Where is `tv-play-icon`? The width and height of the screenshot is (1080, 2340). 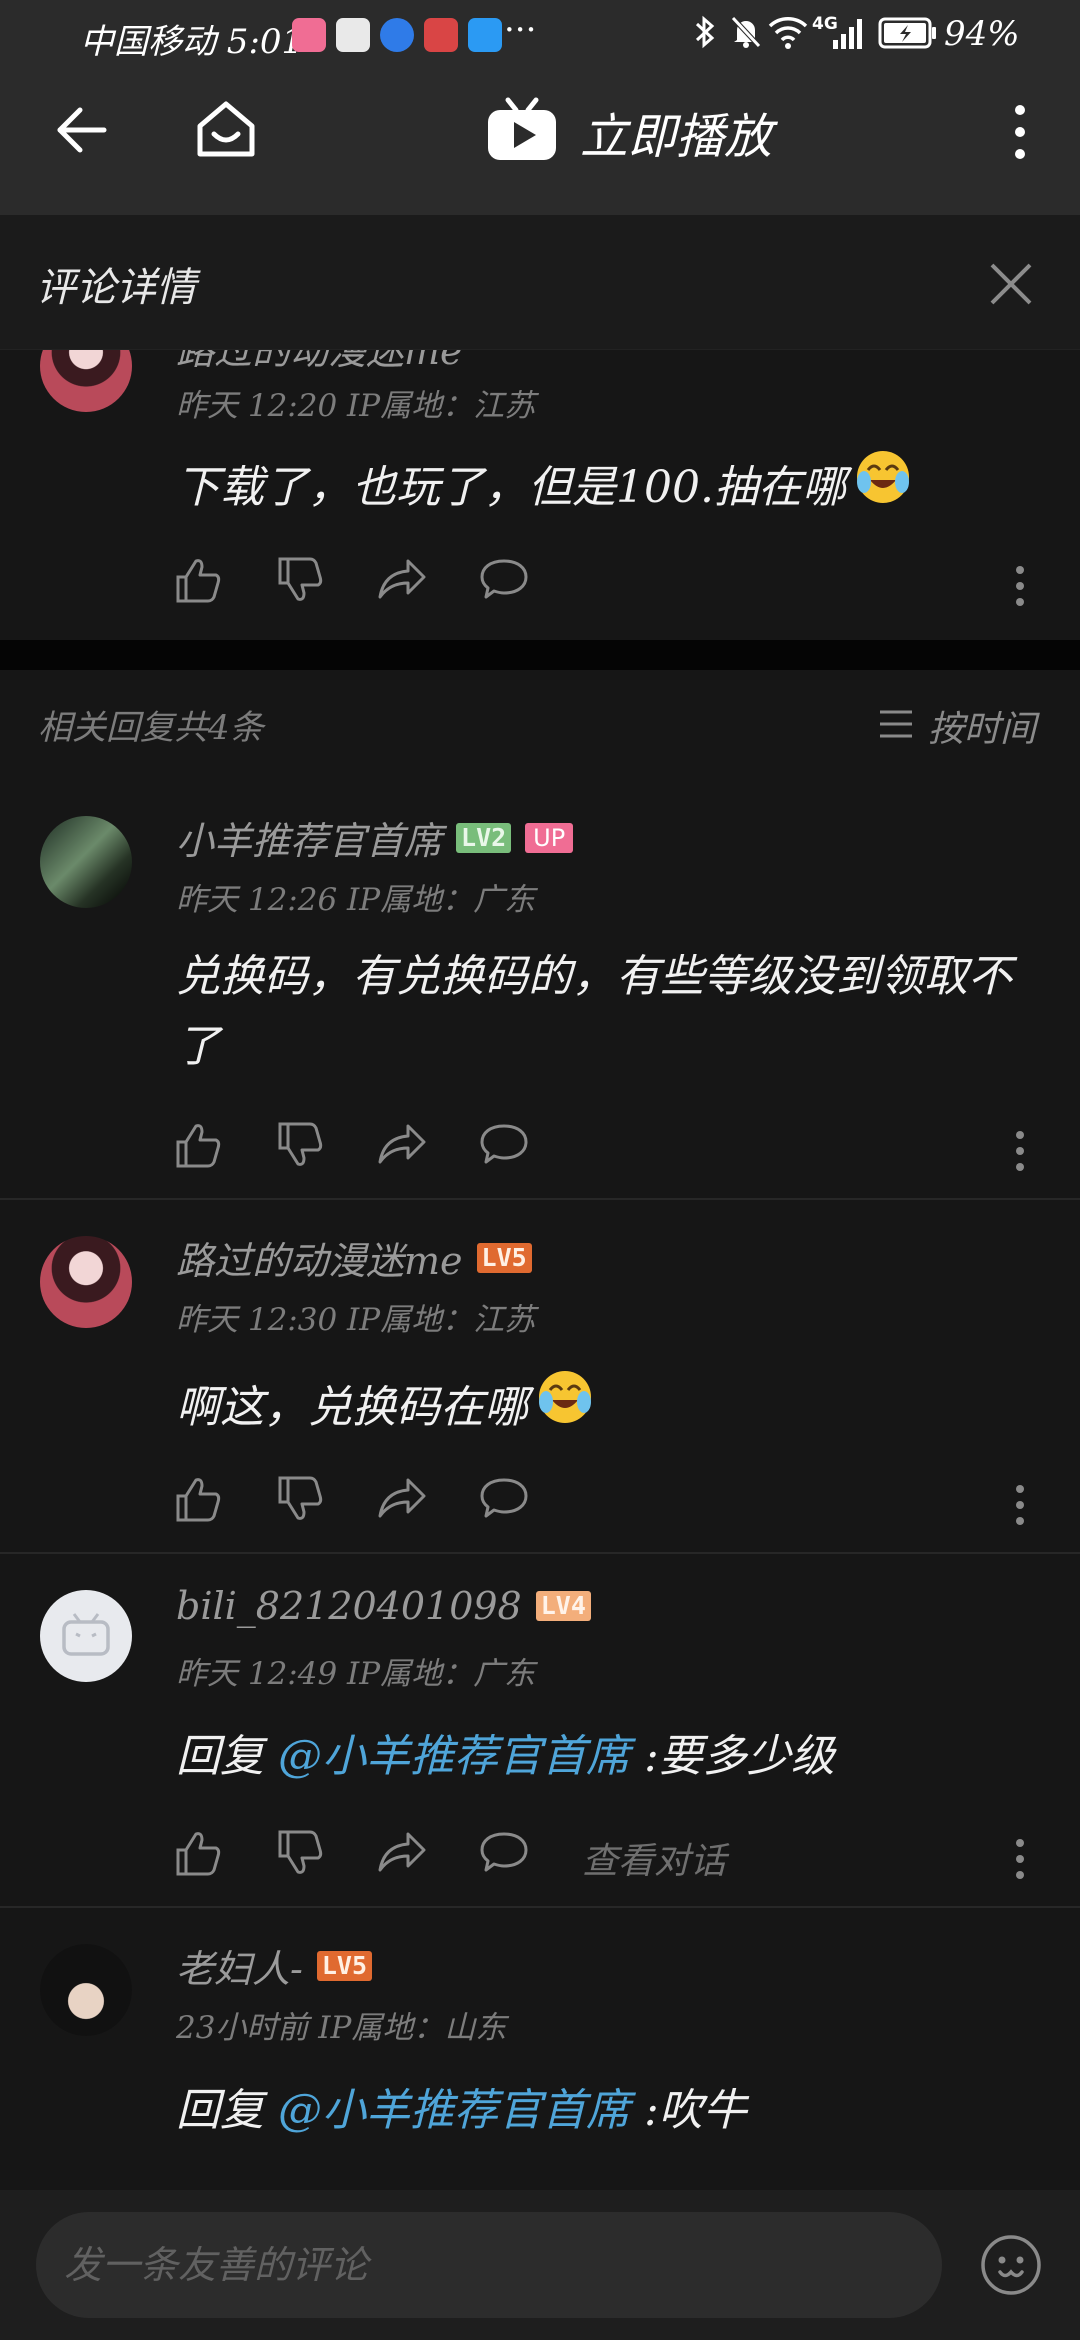 tv-play-icon is located at coordinates (522, 132).